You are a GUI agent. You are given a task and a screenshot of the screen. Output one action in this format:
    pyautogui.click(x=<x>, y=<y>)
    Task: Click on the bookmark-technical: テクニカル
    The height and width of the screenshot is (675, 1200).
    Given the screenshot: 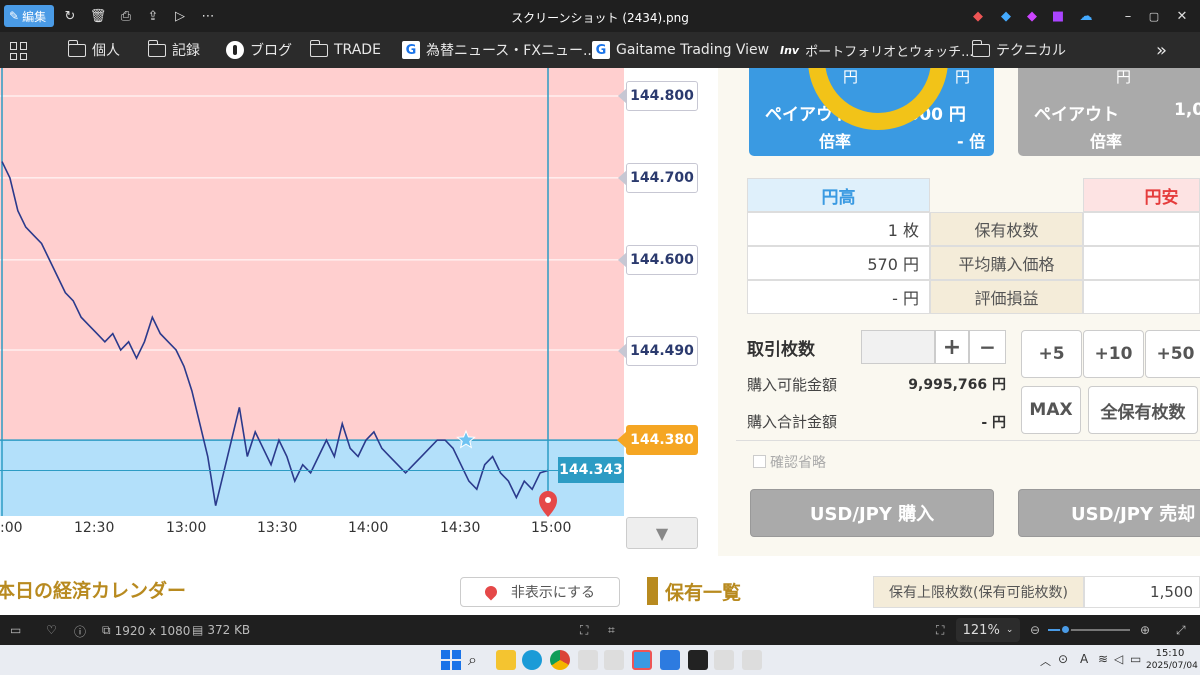 What is the action you would take?
    pyautogui.click(x=1018, y=50)
    